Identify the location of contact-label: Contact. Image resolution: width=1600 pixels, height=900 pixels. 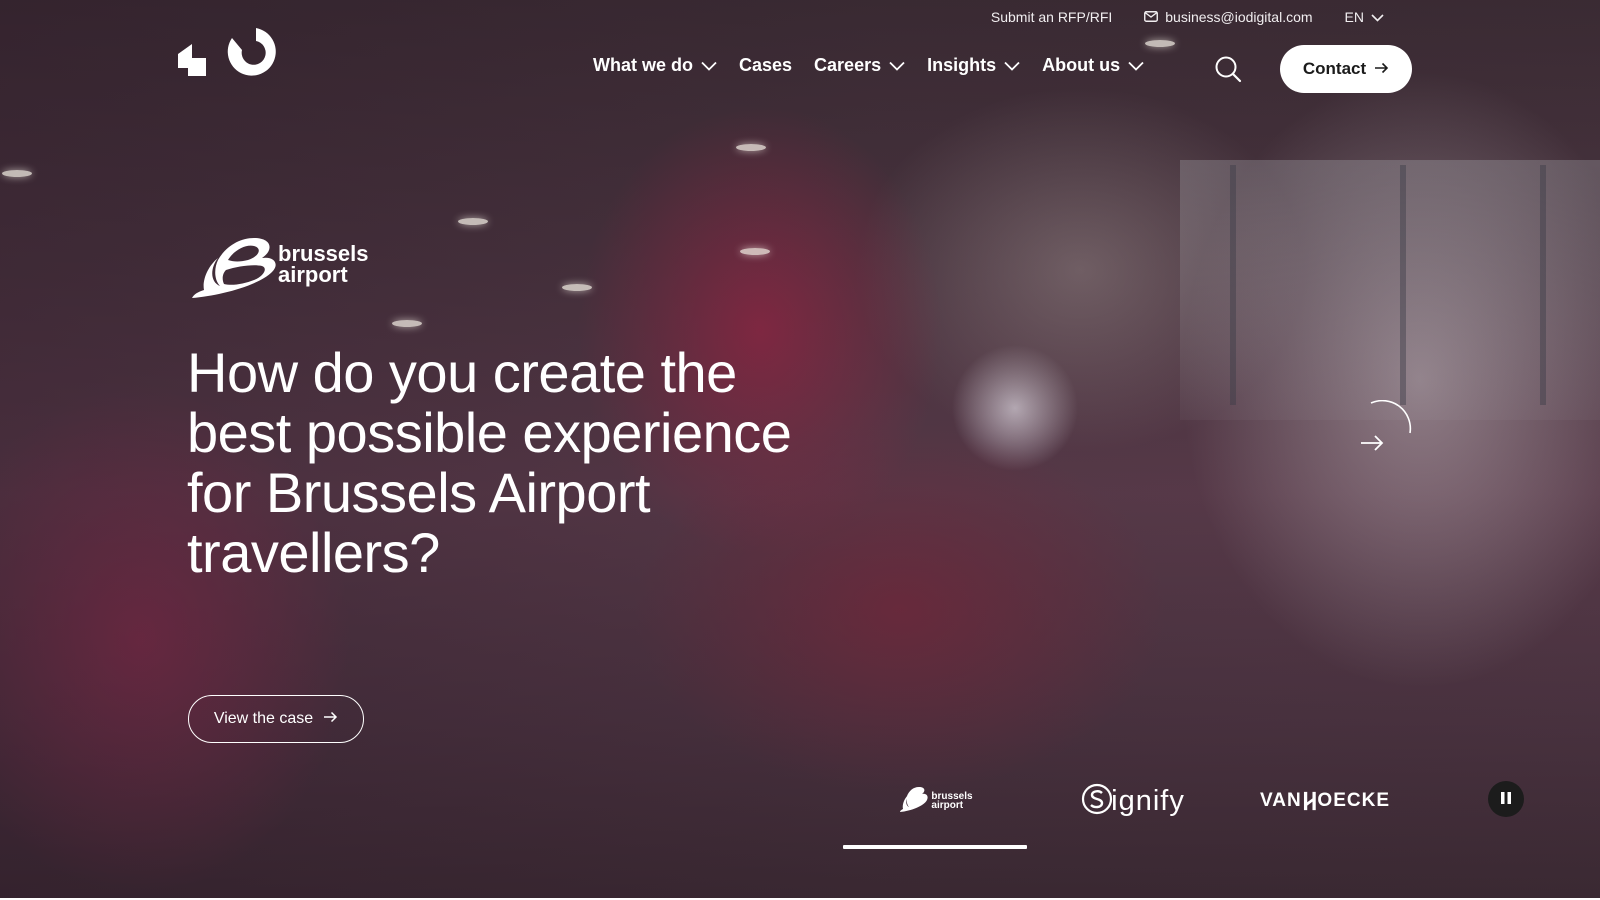
(1334, 68).